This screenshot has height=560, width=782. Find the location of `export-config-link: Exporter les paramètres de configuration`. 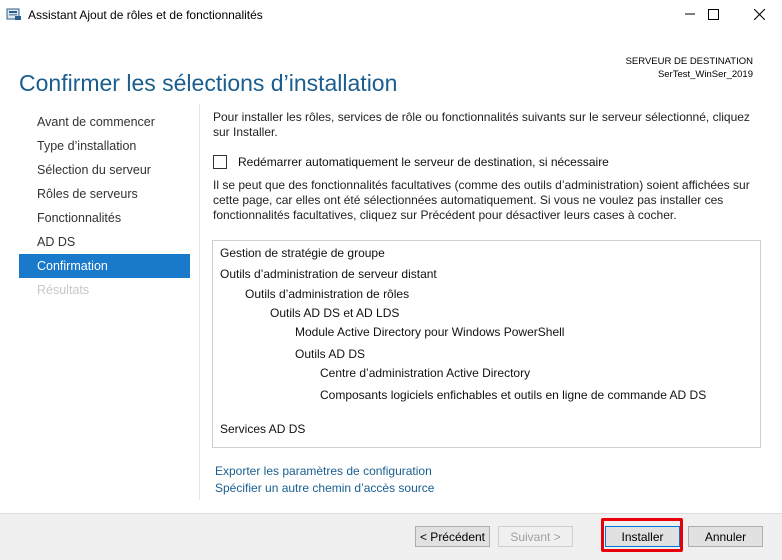

export-config-link: Exporter les paramètres de configuration is located at coordinates (324, 471).